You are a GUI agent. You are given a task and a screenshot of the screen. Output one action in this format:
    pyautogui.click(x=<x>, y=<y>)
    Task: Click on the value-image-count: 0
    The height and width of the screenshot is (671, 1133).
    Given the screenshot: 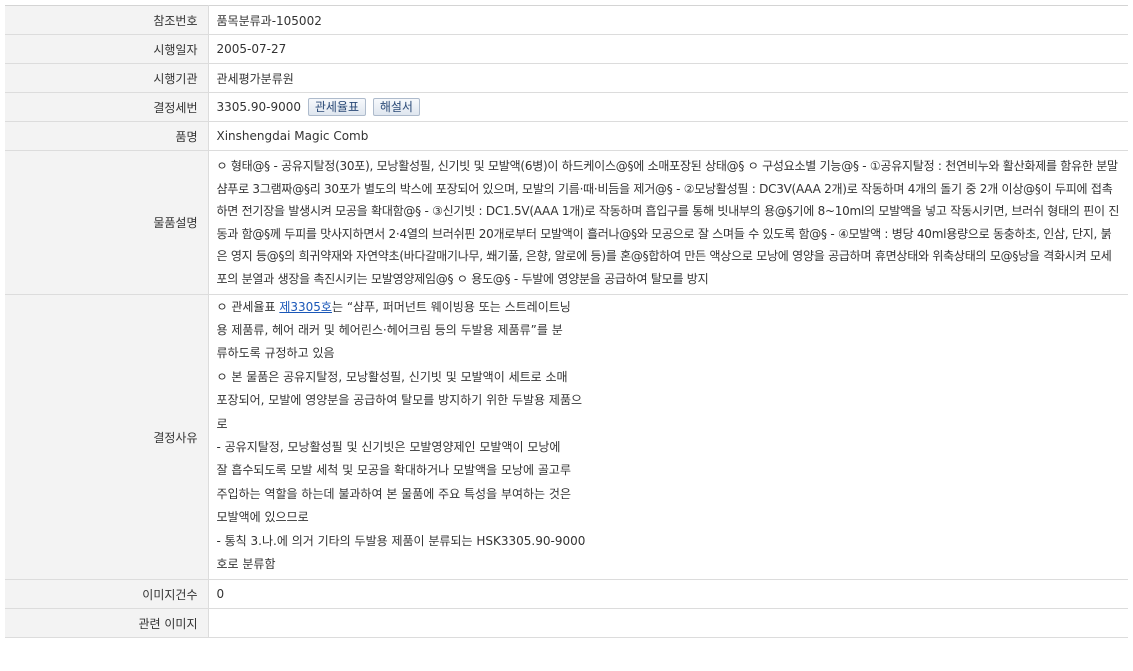 What is the action you would take?
    pyautogui.click(x=668, y=594)
    